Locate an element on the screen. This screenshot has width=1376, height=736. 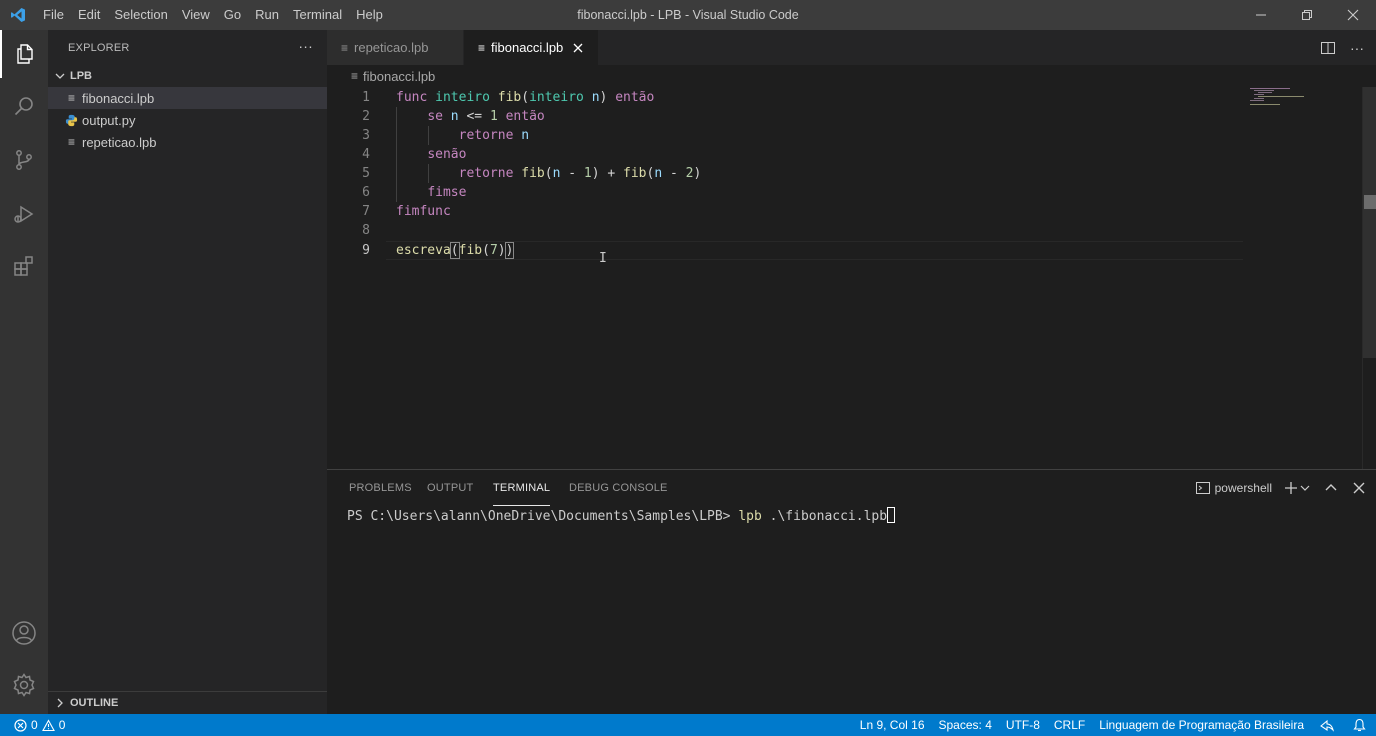
error-count: 0 is located at coordinates (34, 725).